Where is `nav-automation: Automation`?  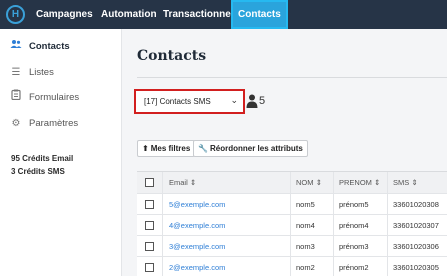
nav-automation: Automation is located at coordinates (129, 14).